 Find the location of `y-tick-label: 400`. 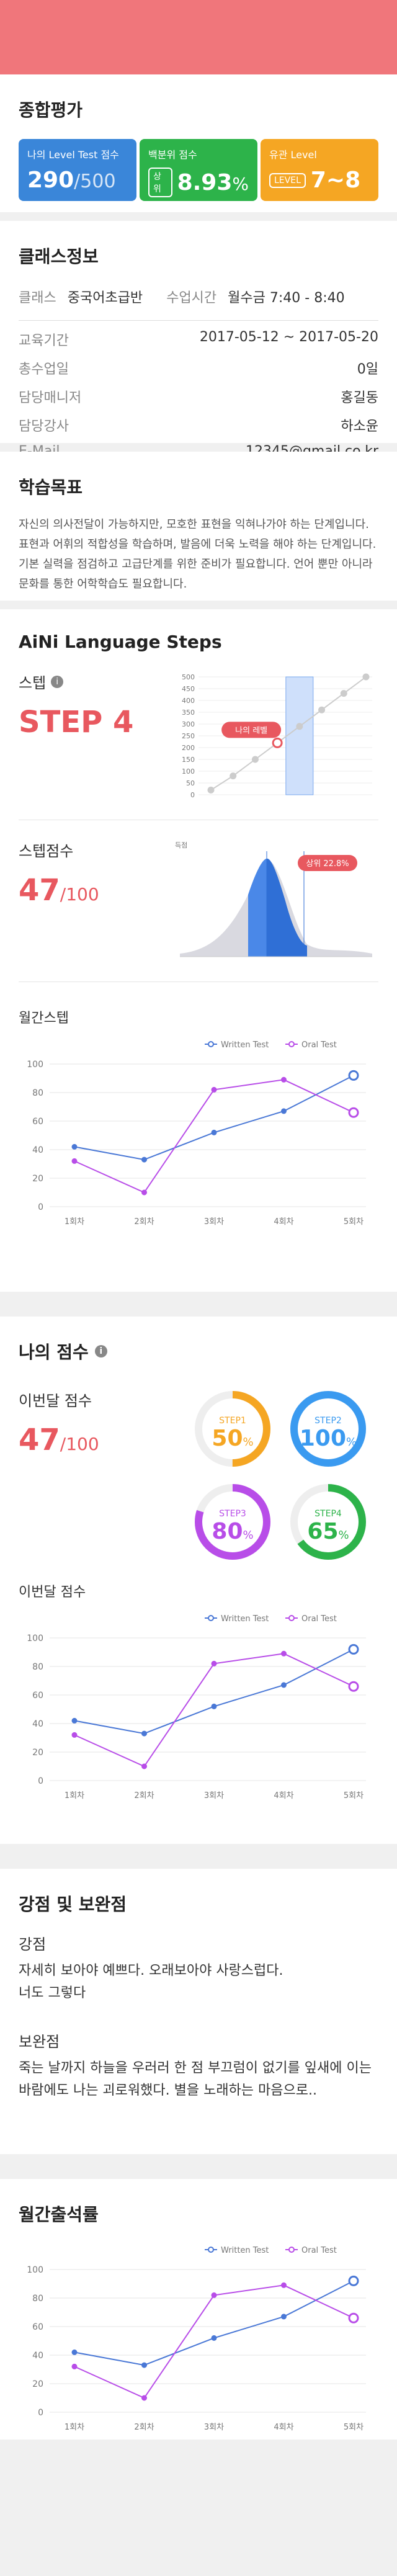

y-tick-label: 400 is located at coordinates (189, 701).